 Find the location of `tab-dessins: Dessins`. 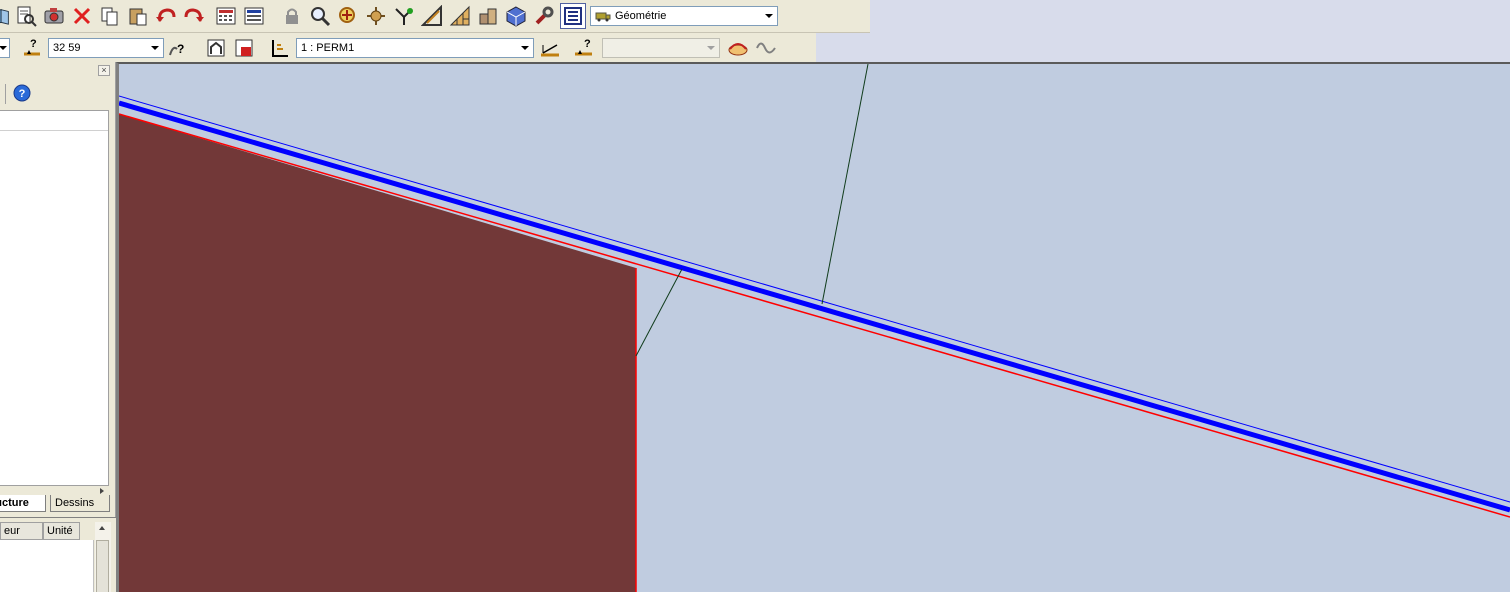

tab-dessins: Dessins is located at coordinates (80, 503).